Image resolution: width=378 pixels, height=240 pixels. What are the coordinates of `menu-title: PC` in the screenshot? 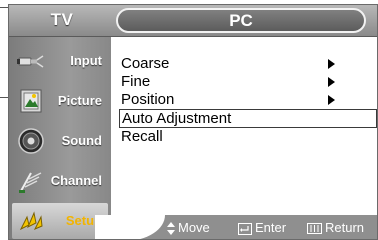 It's located at (241, 20).